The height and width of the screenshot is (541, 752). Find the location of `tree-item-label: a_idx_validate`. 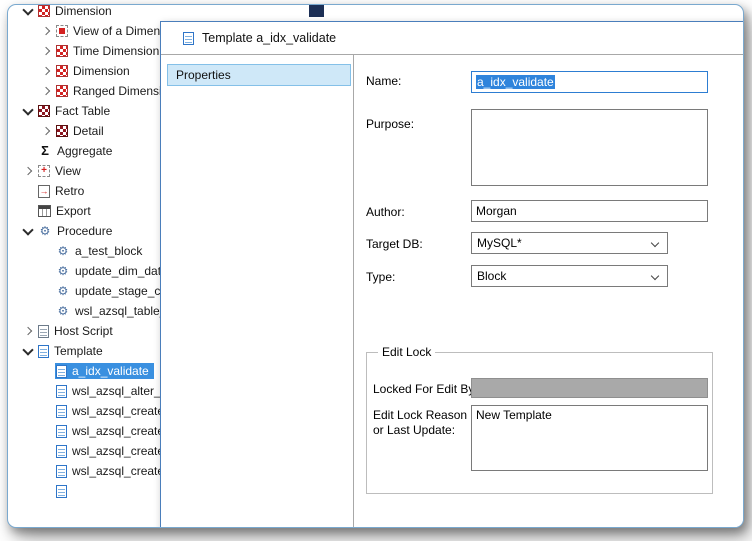

tree-item-label: a_idx_validate is located at coordinates (110, 371).